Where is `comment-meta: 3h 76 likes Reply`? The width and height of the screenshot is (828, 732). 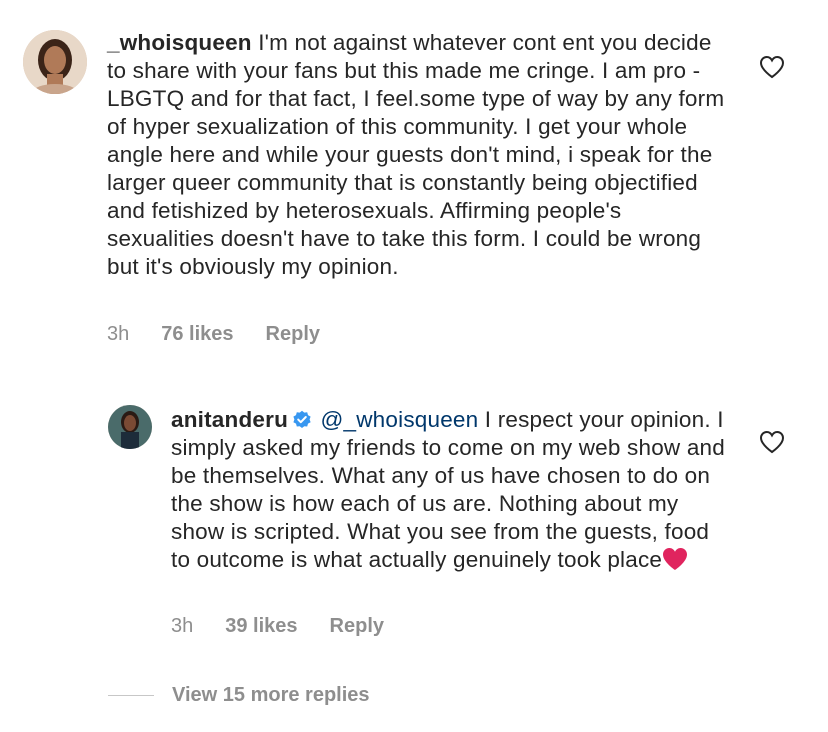
comment-meta: 3h 76 likes Reply is located at coordinates (229, 334).